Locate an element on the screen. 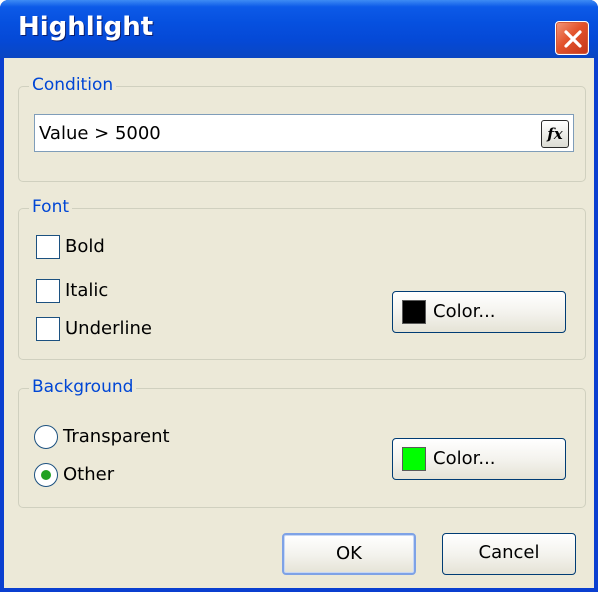 The width and height of the screenshot is (598, 592). font-color-swatch is located at coordinates (414, 312).